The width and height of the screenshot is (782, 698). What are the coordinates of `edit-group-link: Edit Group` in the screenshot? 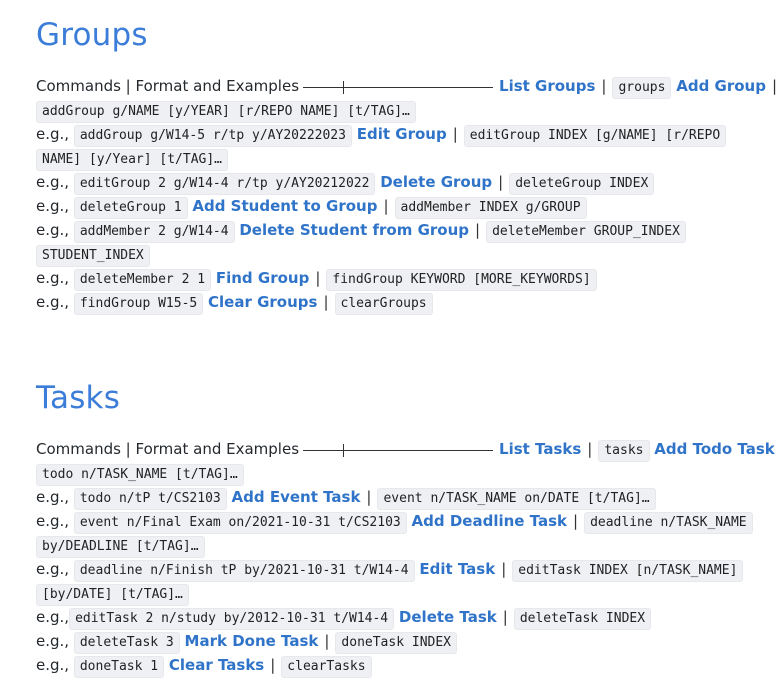 It's located at (402, 134).